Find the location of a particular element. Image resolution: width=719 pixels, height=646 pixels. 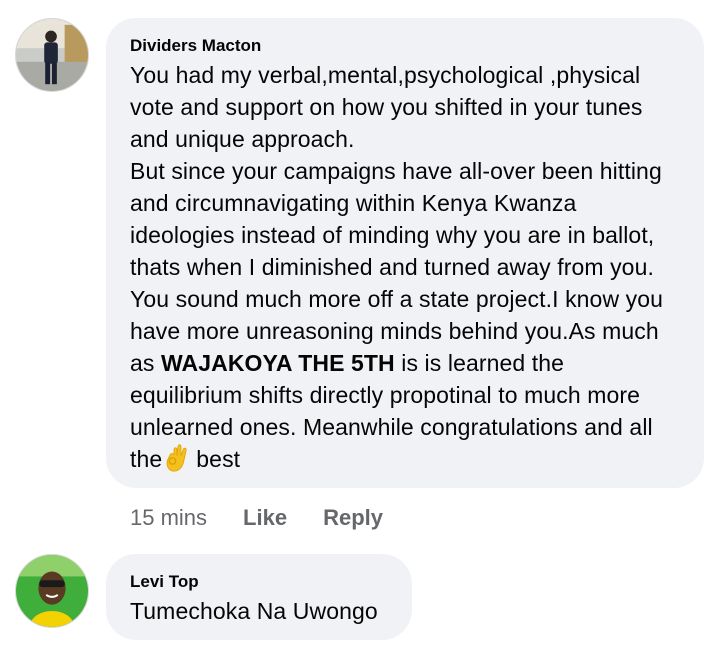

comment-text: Tumechoka Na Uwongo is located at coordinates (254, 611).